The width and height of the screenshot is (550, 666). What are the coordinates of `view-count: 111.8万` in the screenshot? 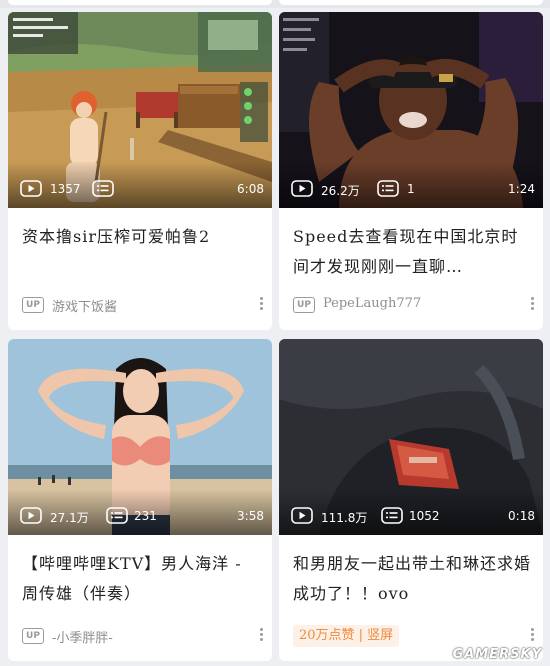 It's located at (344, 518).